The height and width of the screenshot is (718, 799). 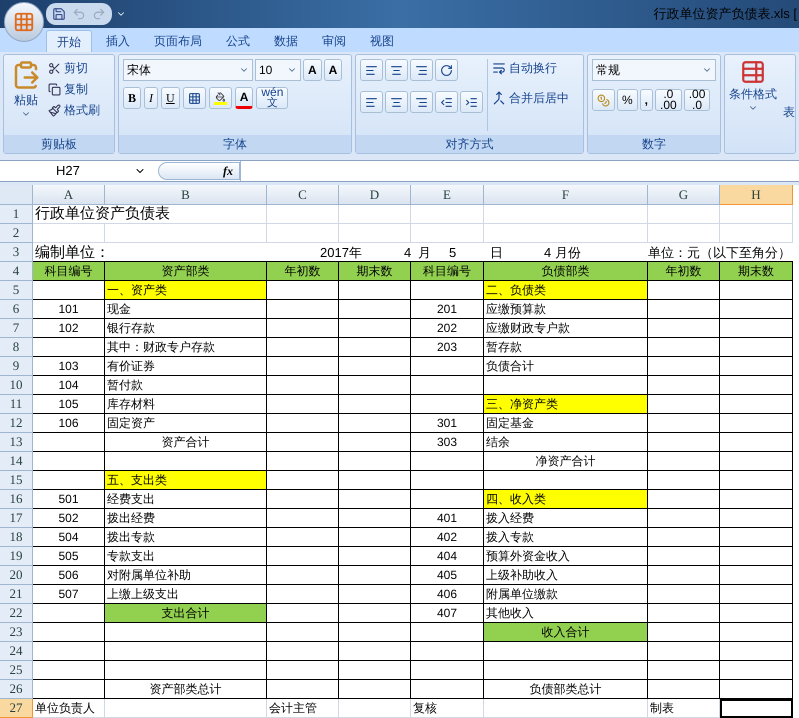 I want to click on currency-button, so click(x=603, y=100).